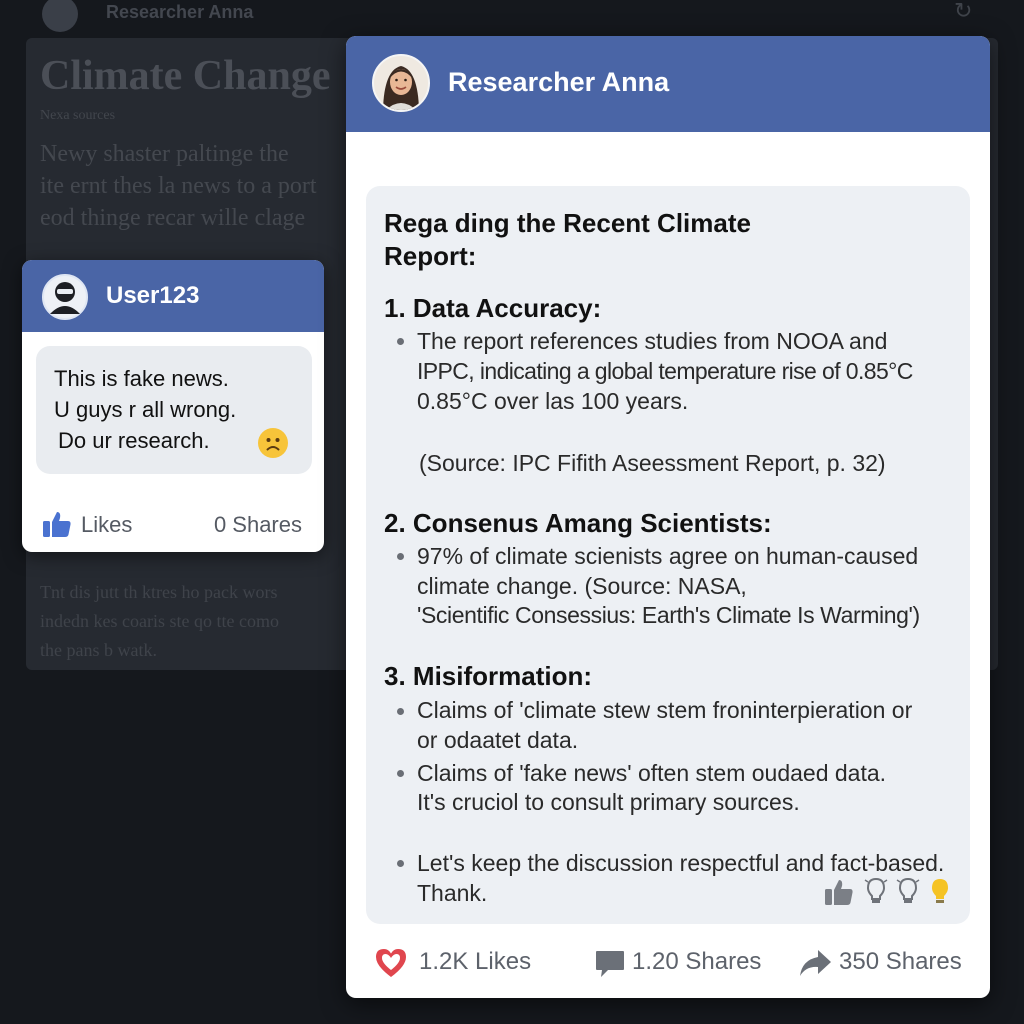 The width and height of the screenshot is (1024, 1024). Describe the element at coordinates (180, 12) in the screenshot. I see `background-author-name: Researcher Anna` at that location.